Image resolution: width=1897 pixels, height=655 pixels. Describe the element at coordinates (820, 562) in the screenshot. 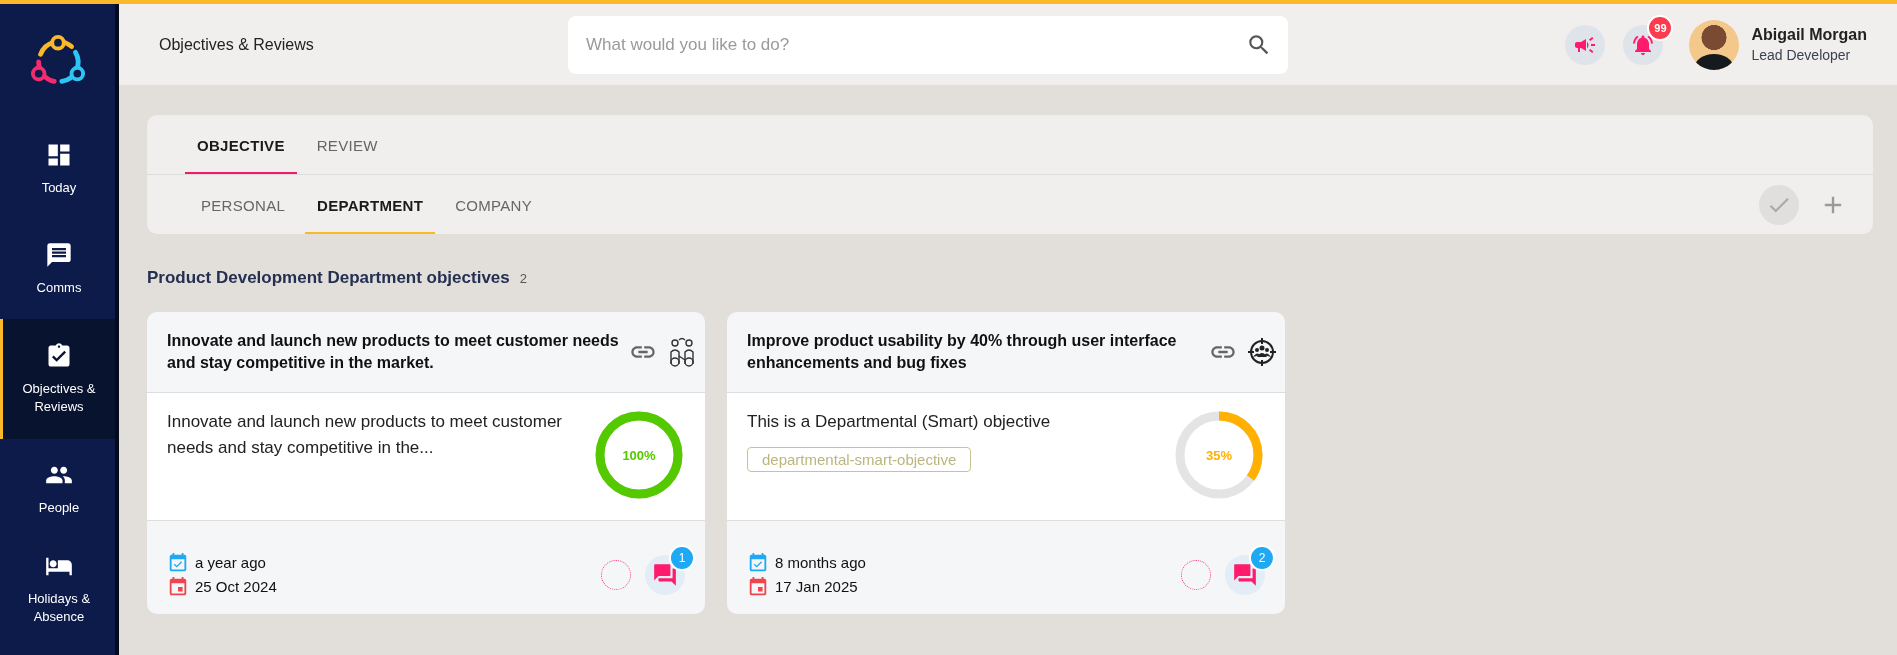

I see `created-date: 8 months ago` at that location.